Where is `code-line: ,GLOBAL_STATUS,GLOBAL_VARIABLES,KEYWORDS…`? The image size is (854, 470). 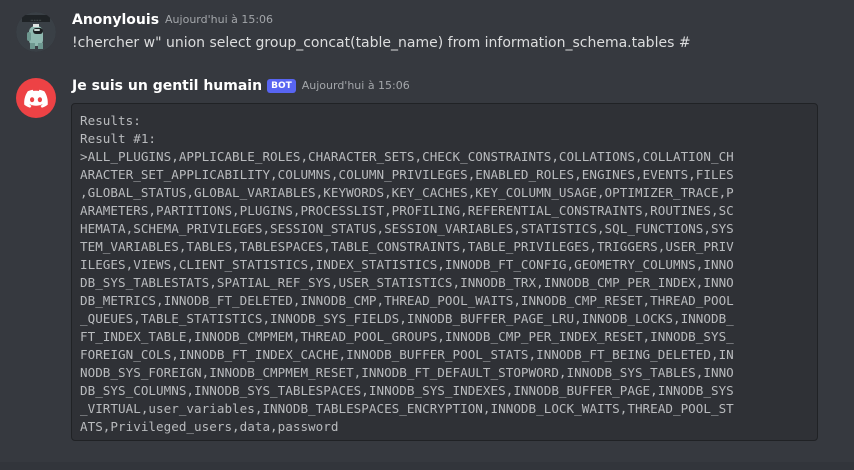 code-line: ,GLOBAL_STATUS,GLOBAL_VARIABLES,KEYWORDS… is located at coordinates (407, 192).